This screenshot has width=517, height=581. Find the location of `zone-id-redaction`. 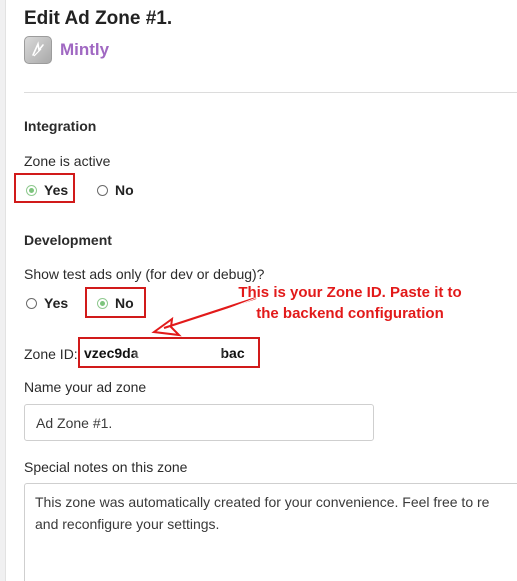

zone-id-redaction is located at coordinates (179, 352).